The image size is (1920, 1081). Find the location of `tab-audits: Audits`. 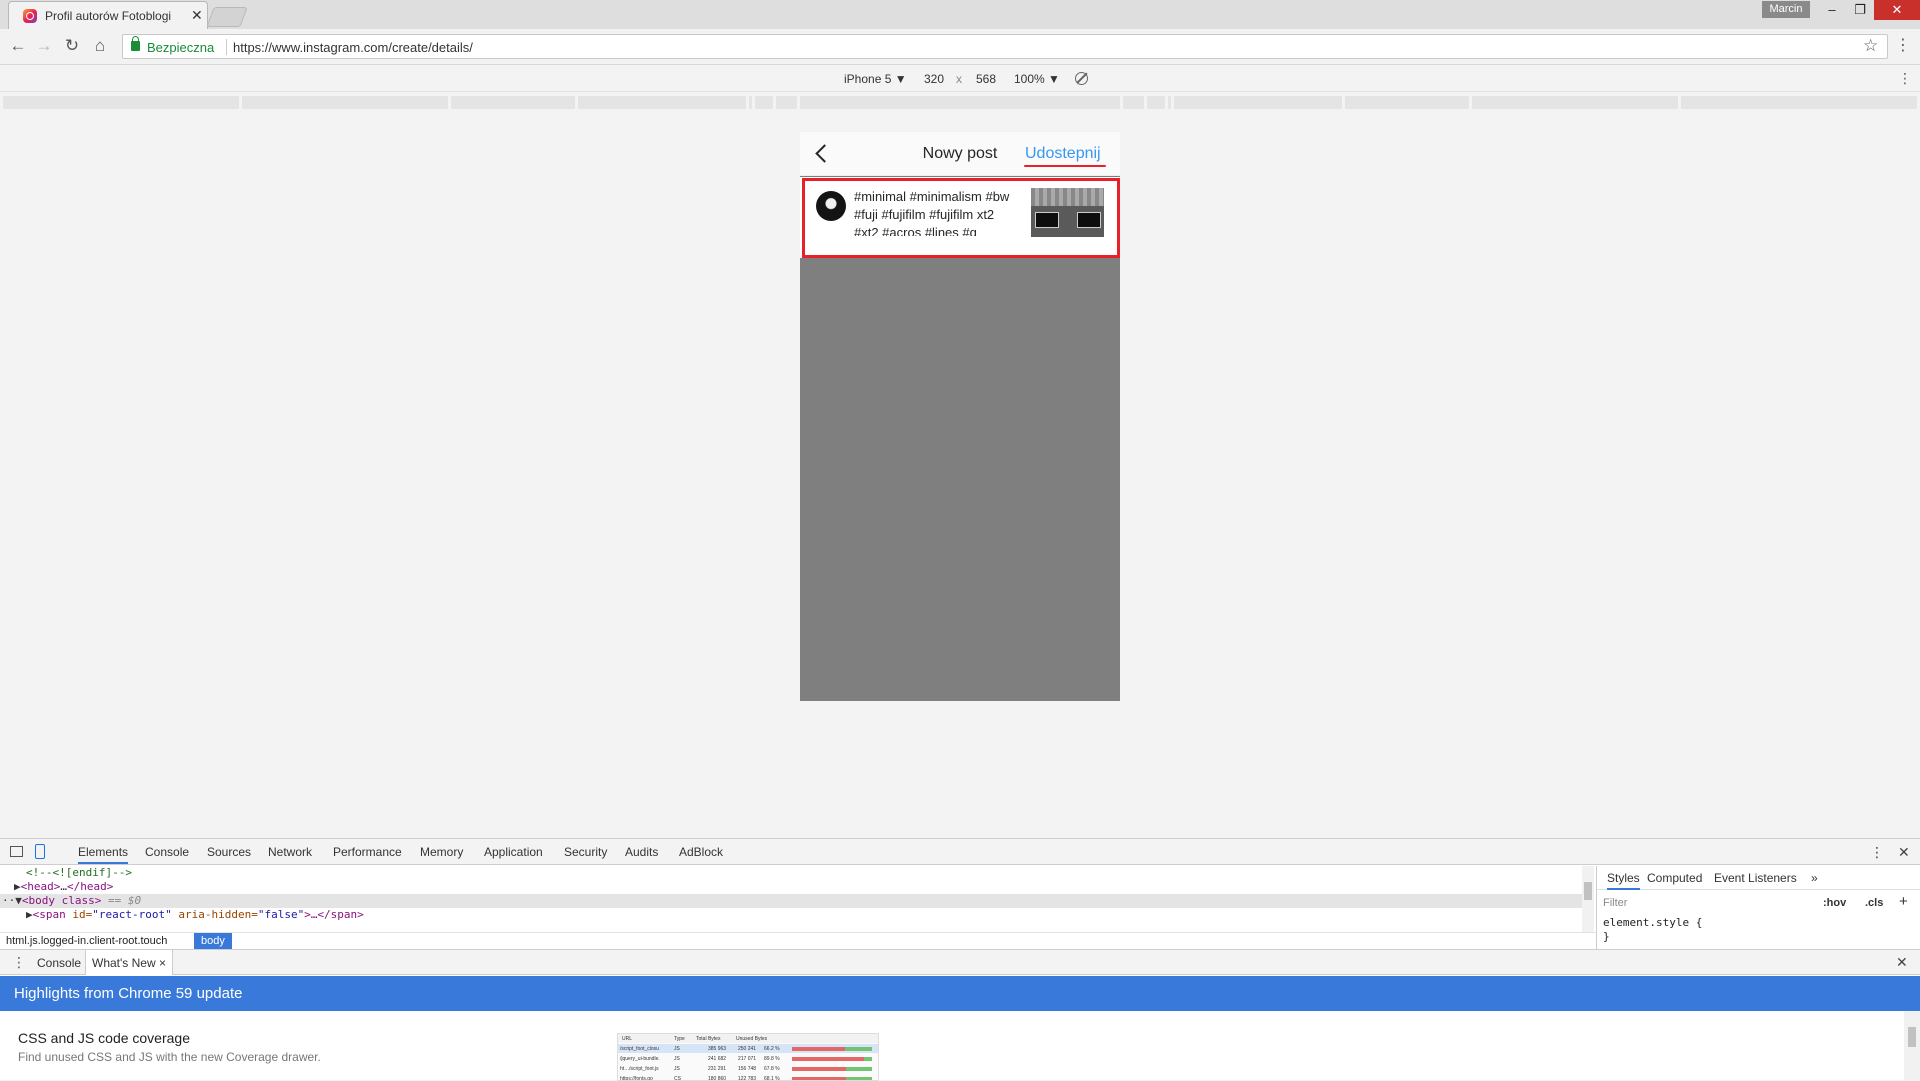

tab-audits: Audits is located at coordinates (641, 852).